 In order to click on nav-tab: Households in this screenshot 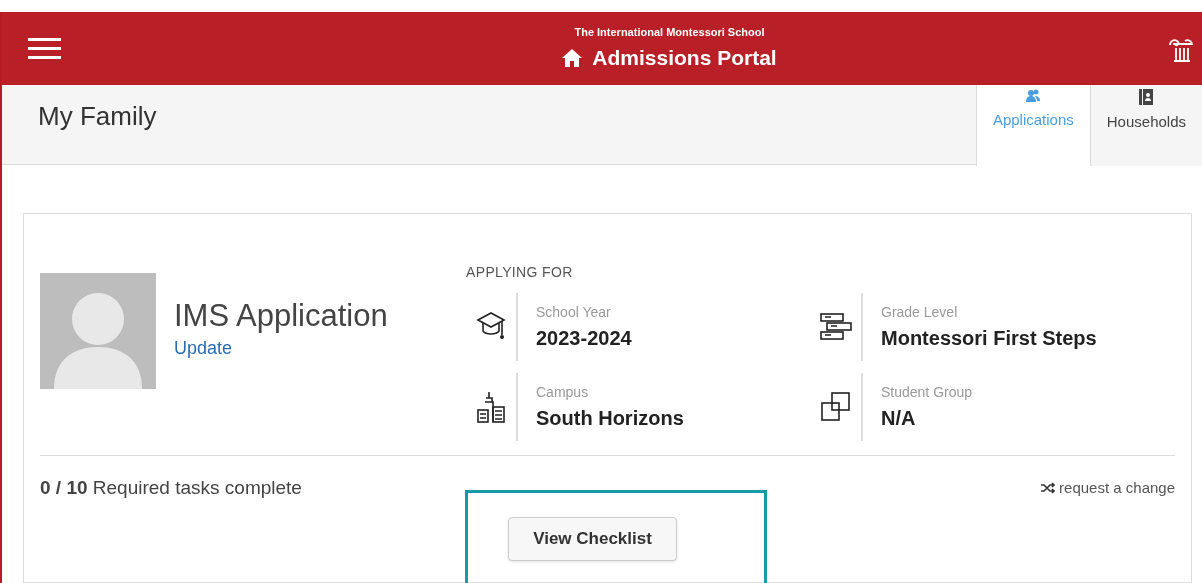, I will do `click(1145, 125)`.